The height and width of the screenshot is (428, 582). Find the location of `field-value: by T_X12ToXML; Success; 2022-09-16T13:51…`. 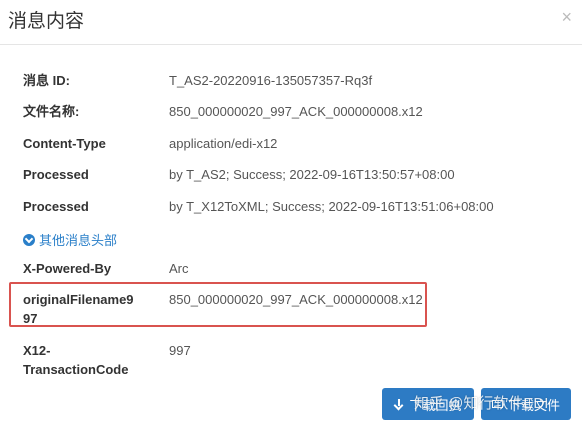

field-value: by T_X12ToXML; Success; 2022-09-16T13:51… is located at coordinates (331, 206).